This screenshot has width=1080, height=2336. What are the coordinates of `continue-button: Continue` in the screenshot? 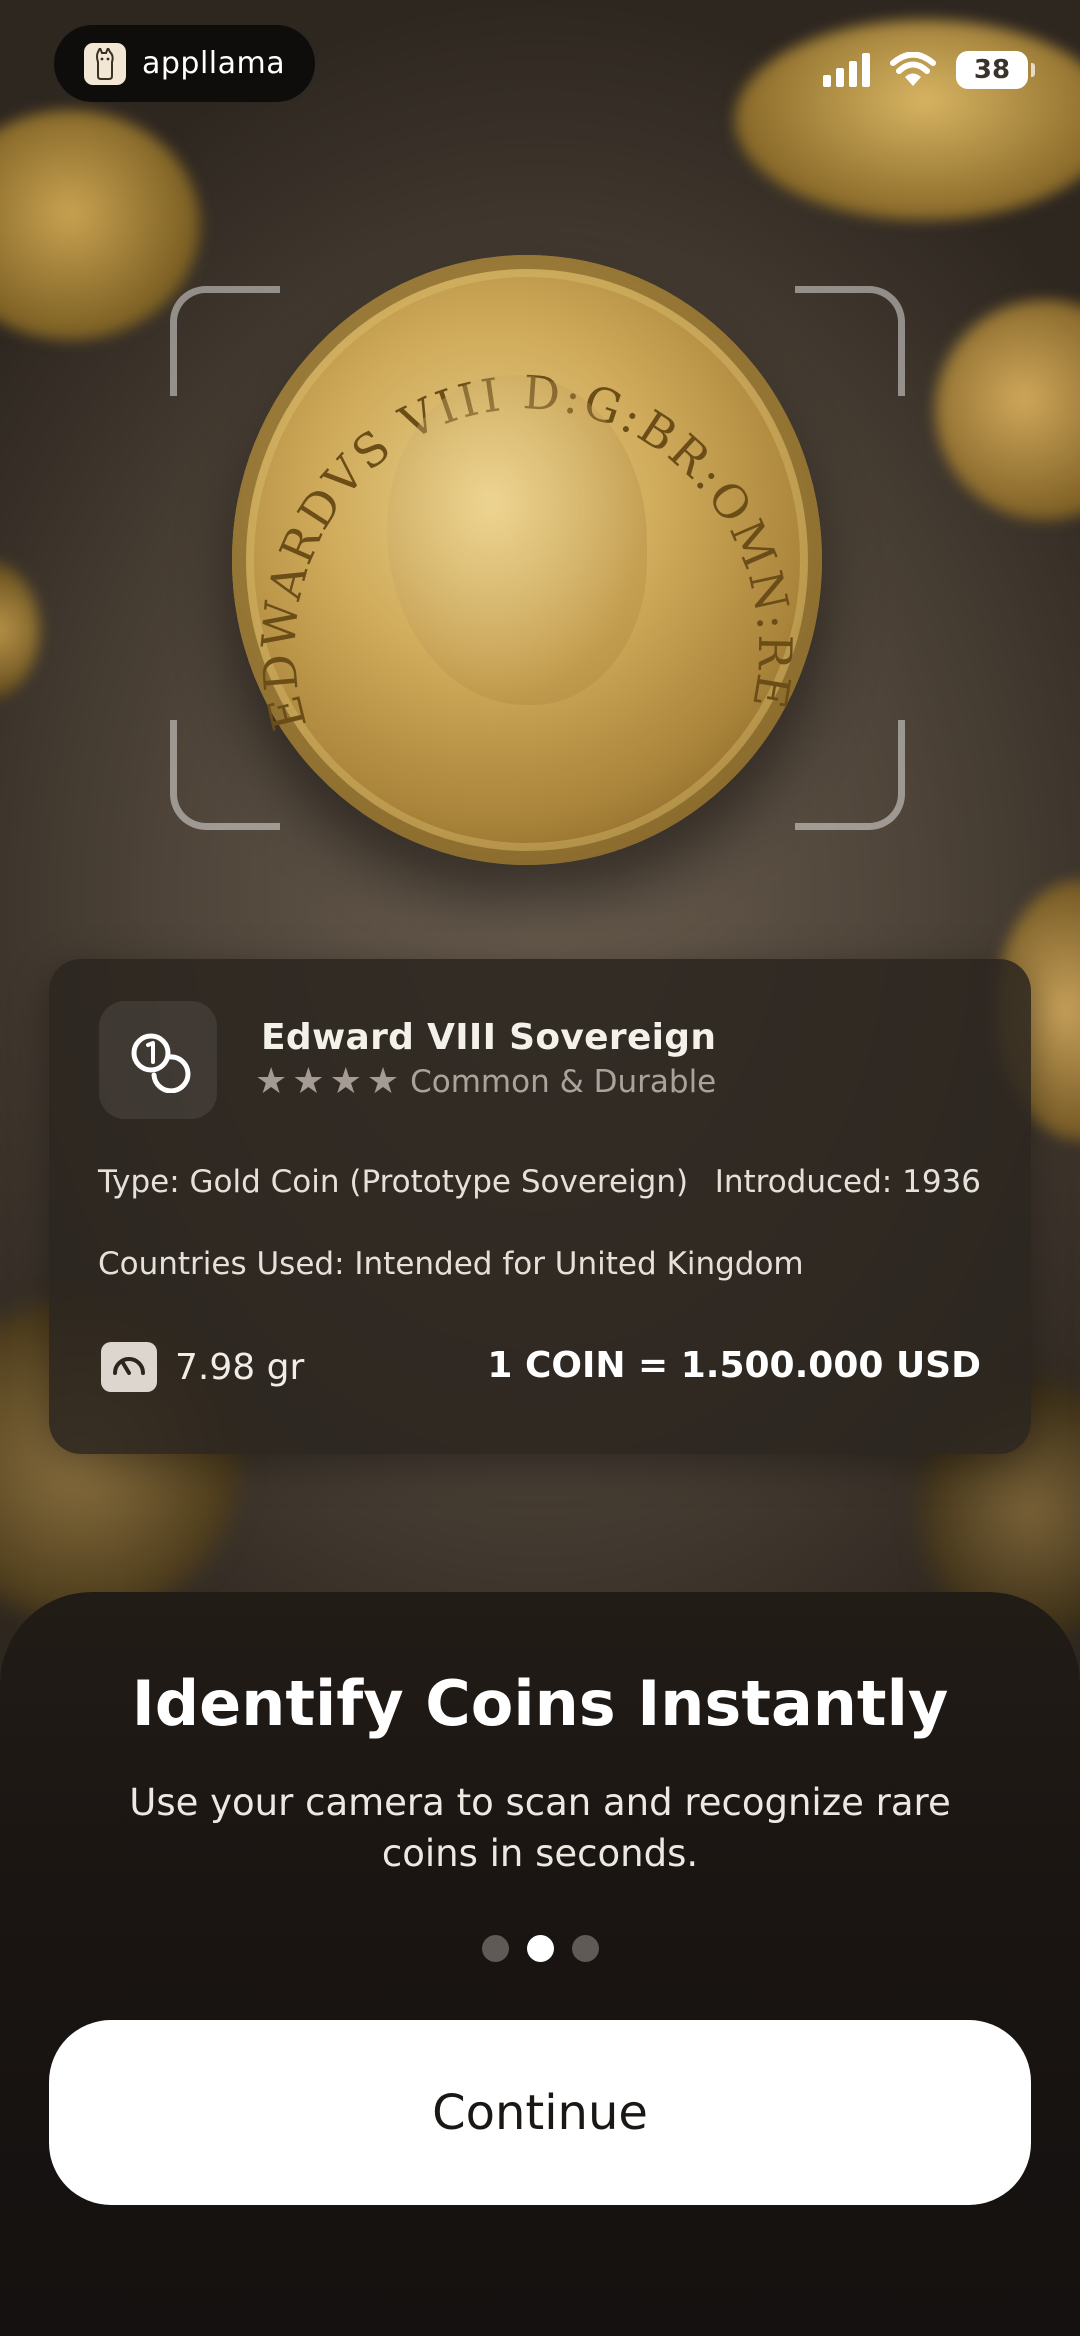 It's located at (540, 2112).